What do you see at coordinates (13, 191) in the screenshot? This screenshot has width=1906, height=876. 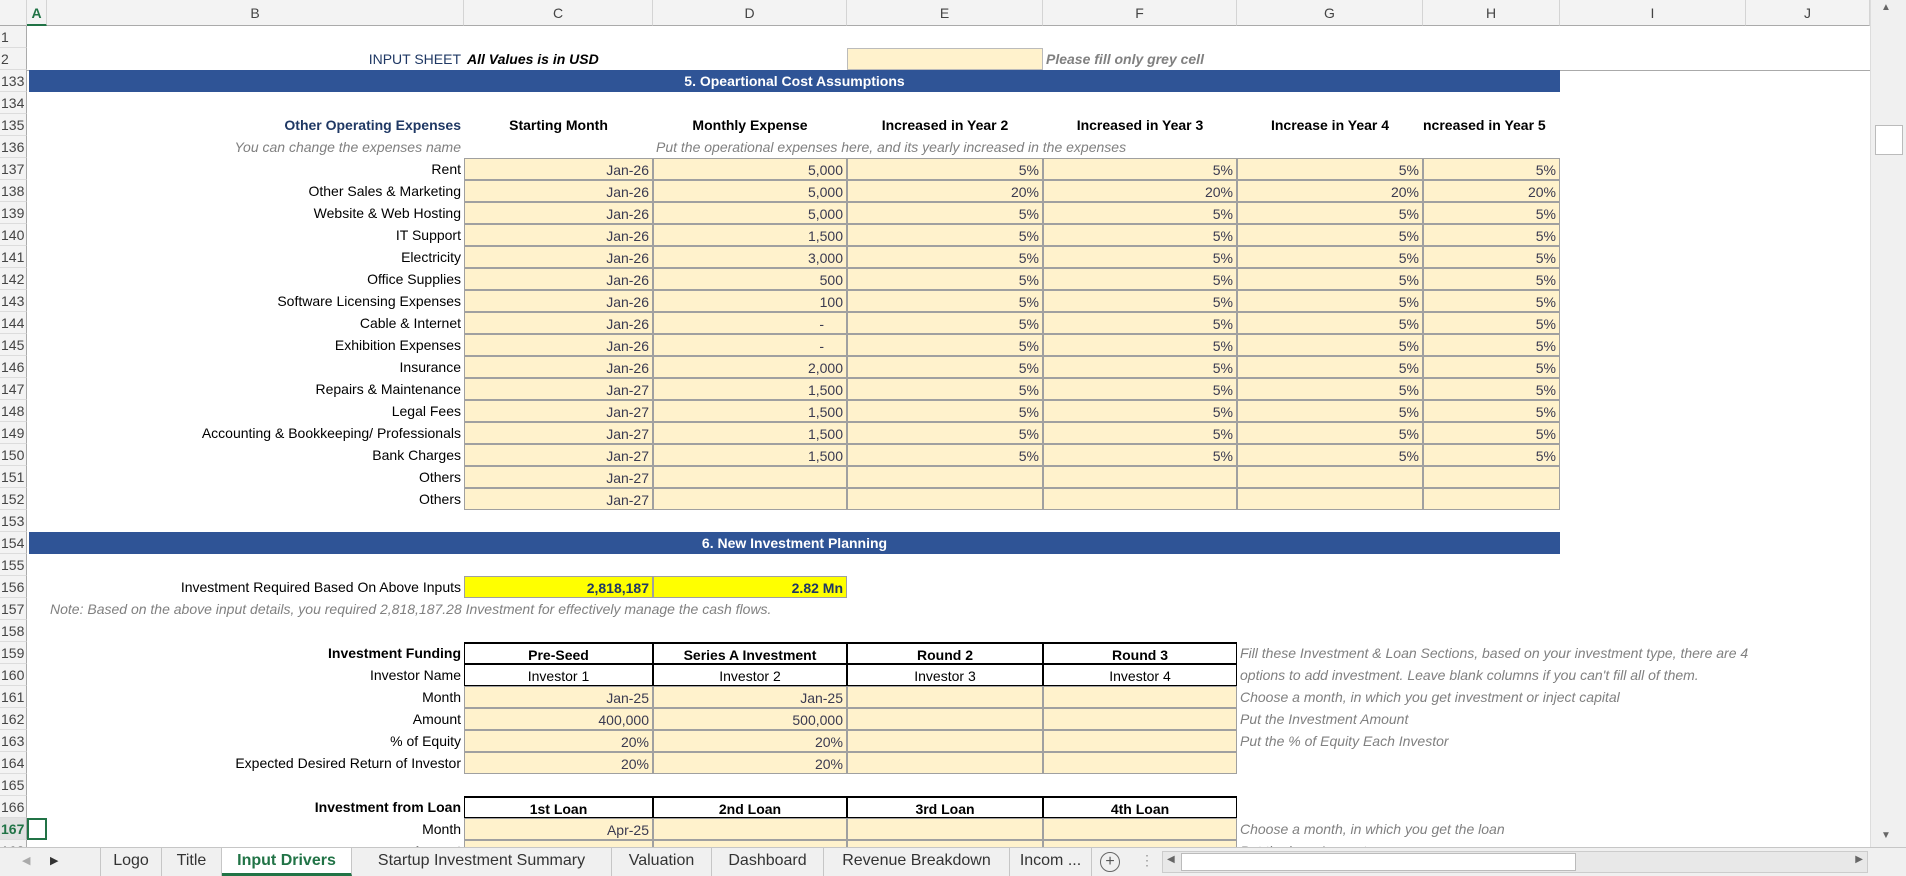 I see `row-header-138: 138` at bounding box center [13, 191].